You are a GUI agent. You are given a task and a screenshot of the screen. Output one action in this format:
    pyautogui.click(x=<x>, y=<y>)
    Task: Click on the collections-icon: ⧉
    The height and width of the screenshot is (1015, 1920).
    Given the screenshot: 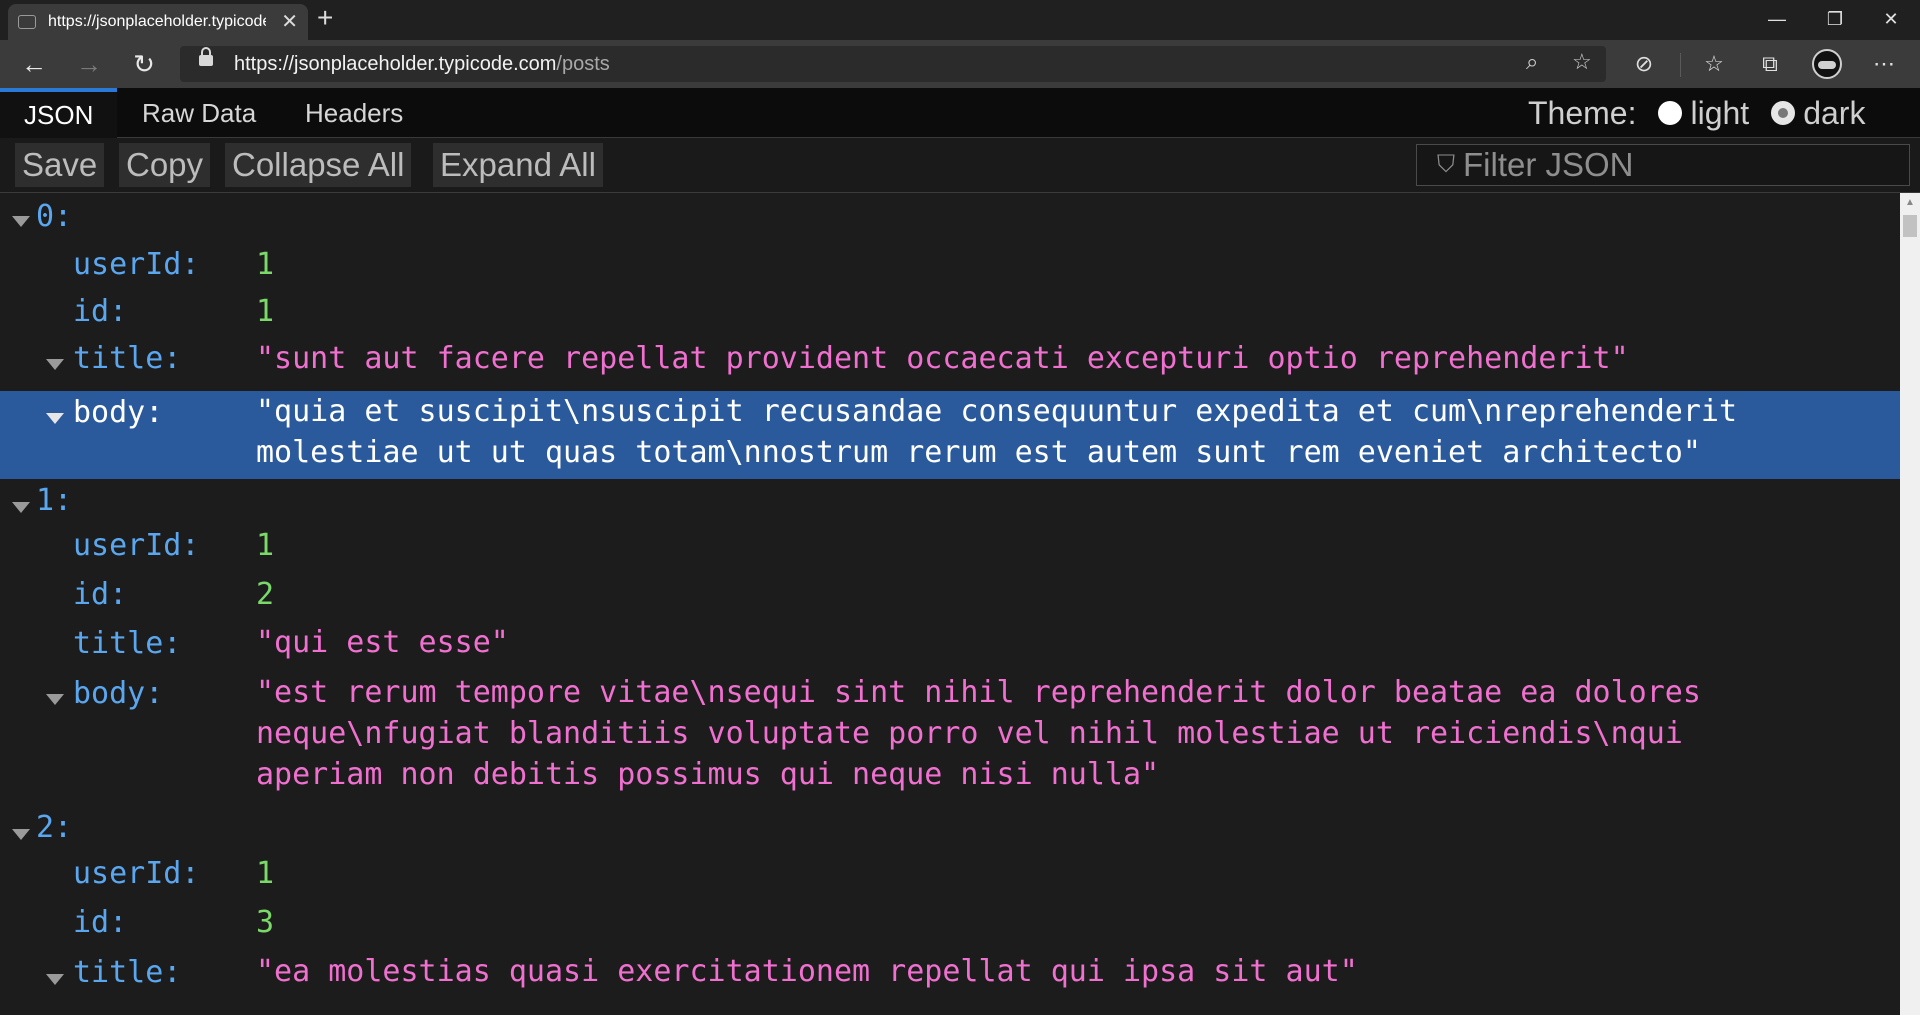 What is the action you would take?
    pyautogui.click(x=1770, y=64)
    